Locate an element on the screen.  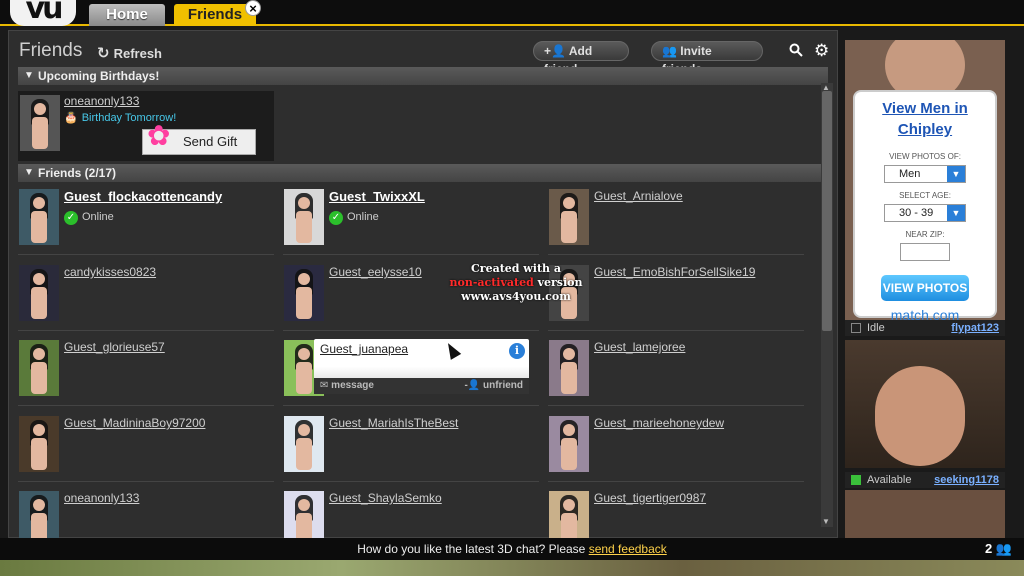
status-box-icon is located at coordinates (856, 328).